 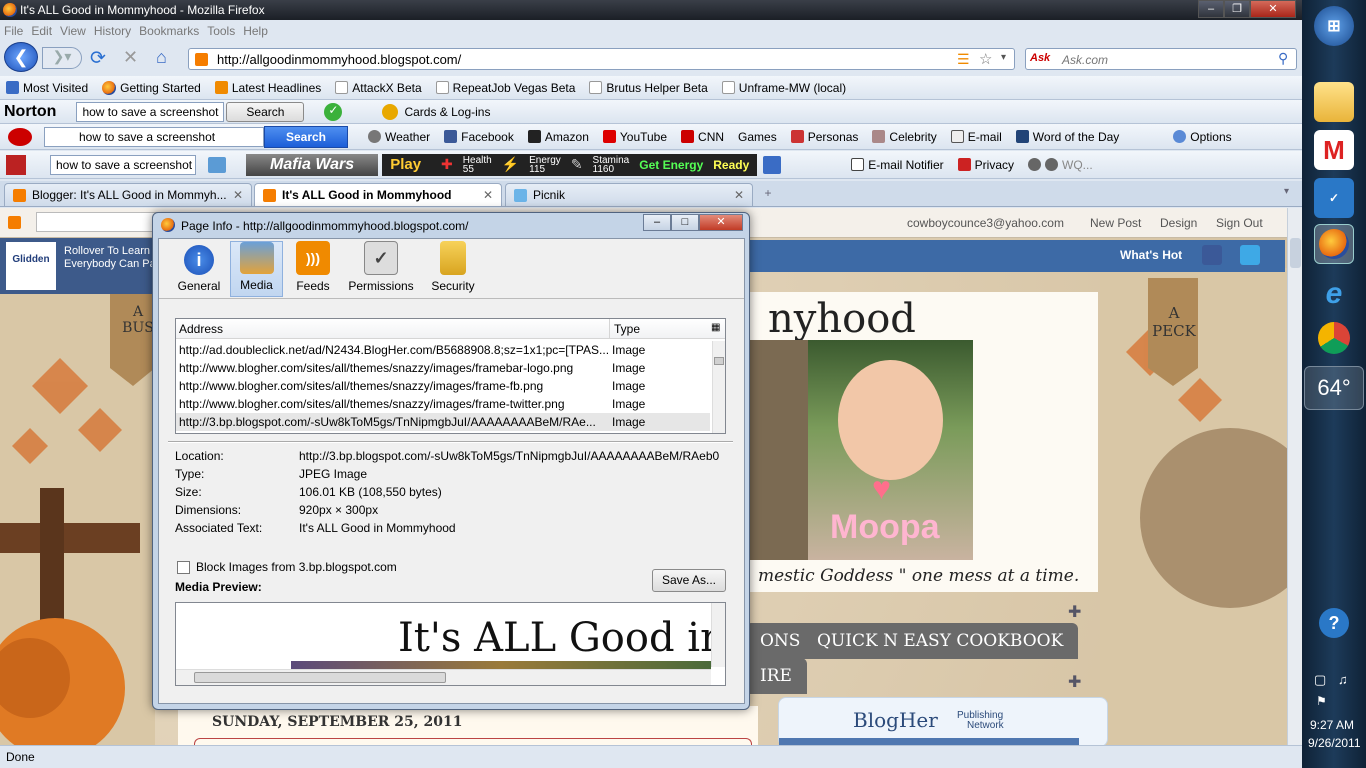 What do you see at coordinates (1334, 294) in the screenshot?
I see `ie-icon: e` at bounding box center [1334, 294].